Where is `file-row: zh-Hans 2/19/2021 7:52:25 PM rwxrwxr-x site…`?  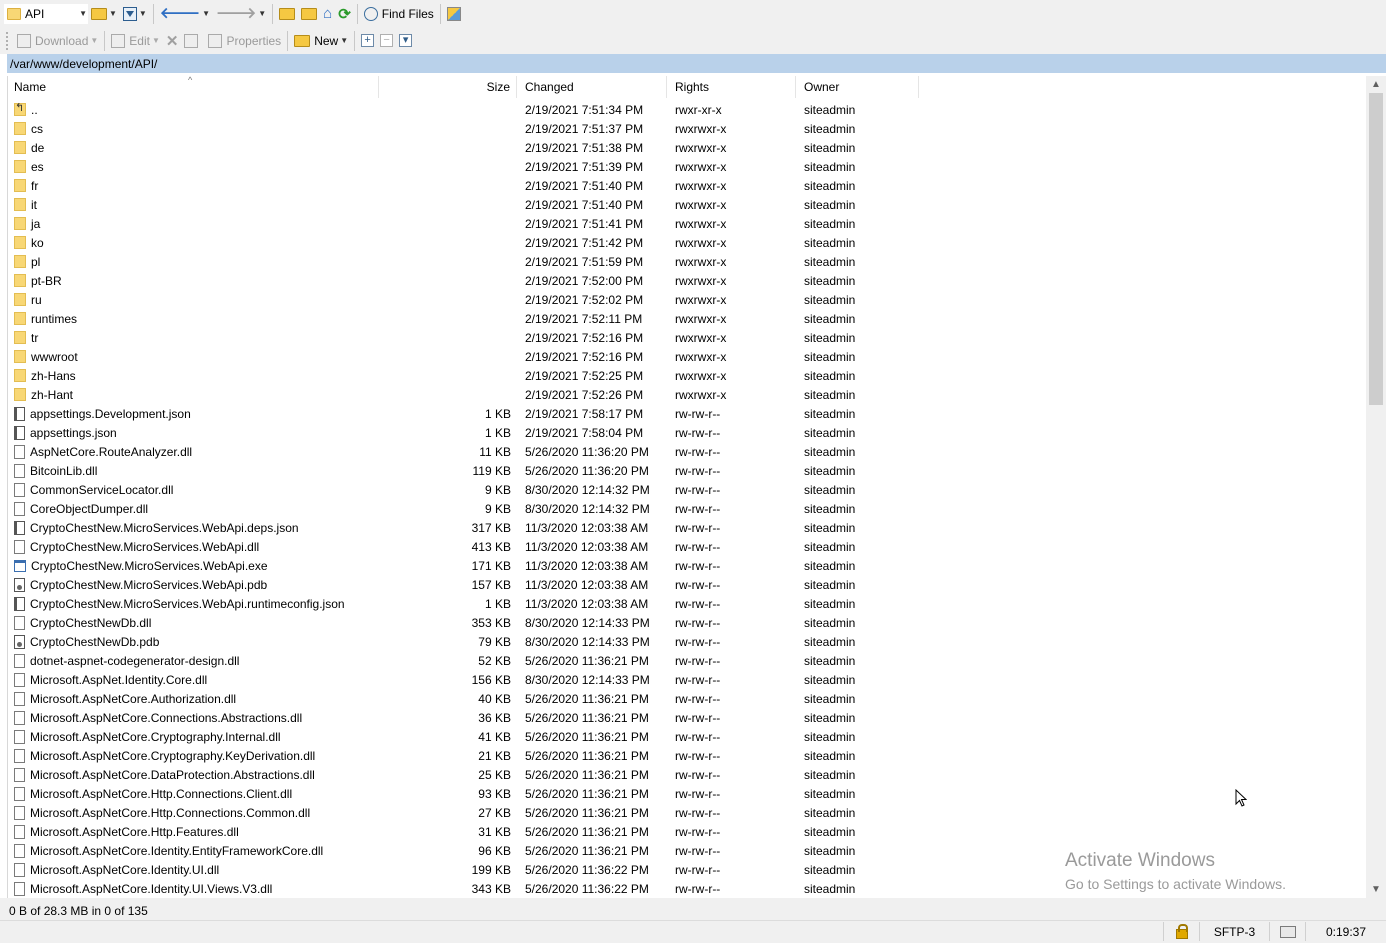
file-row: zh-Hans 2/19/2021 7:52:25 PM rwxrwxr-x site… is located at coordinates (687, 375).